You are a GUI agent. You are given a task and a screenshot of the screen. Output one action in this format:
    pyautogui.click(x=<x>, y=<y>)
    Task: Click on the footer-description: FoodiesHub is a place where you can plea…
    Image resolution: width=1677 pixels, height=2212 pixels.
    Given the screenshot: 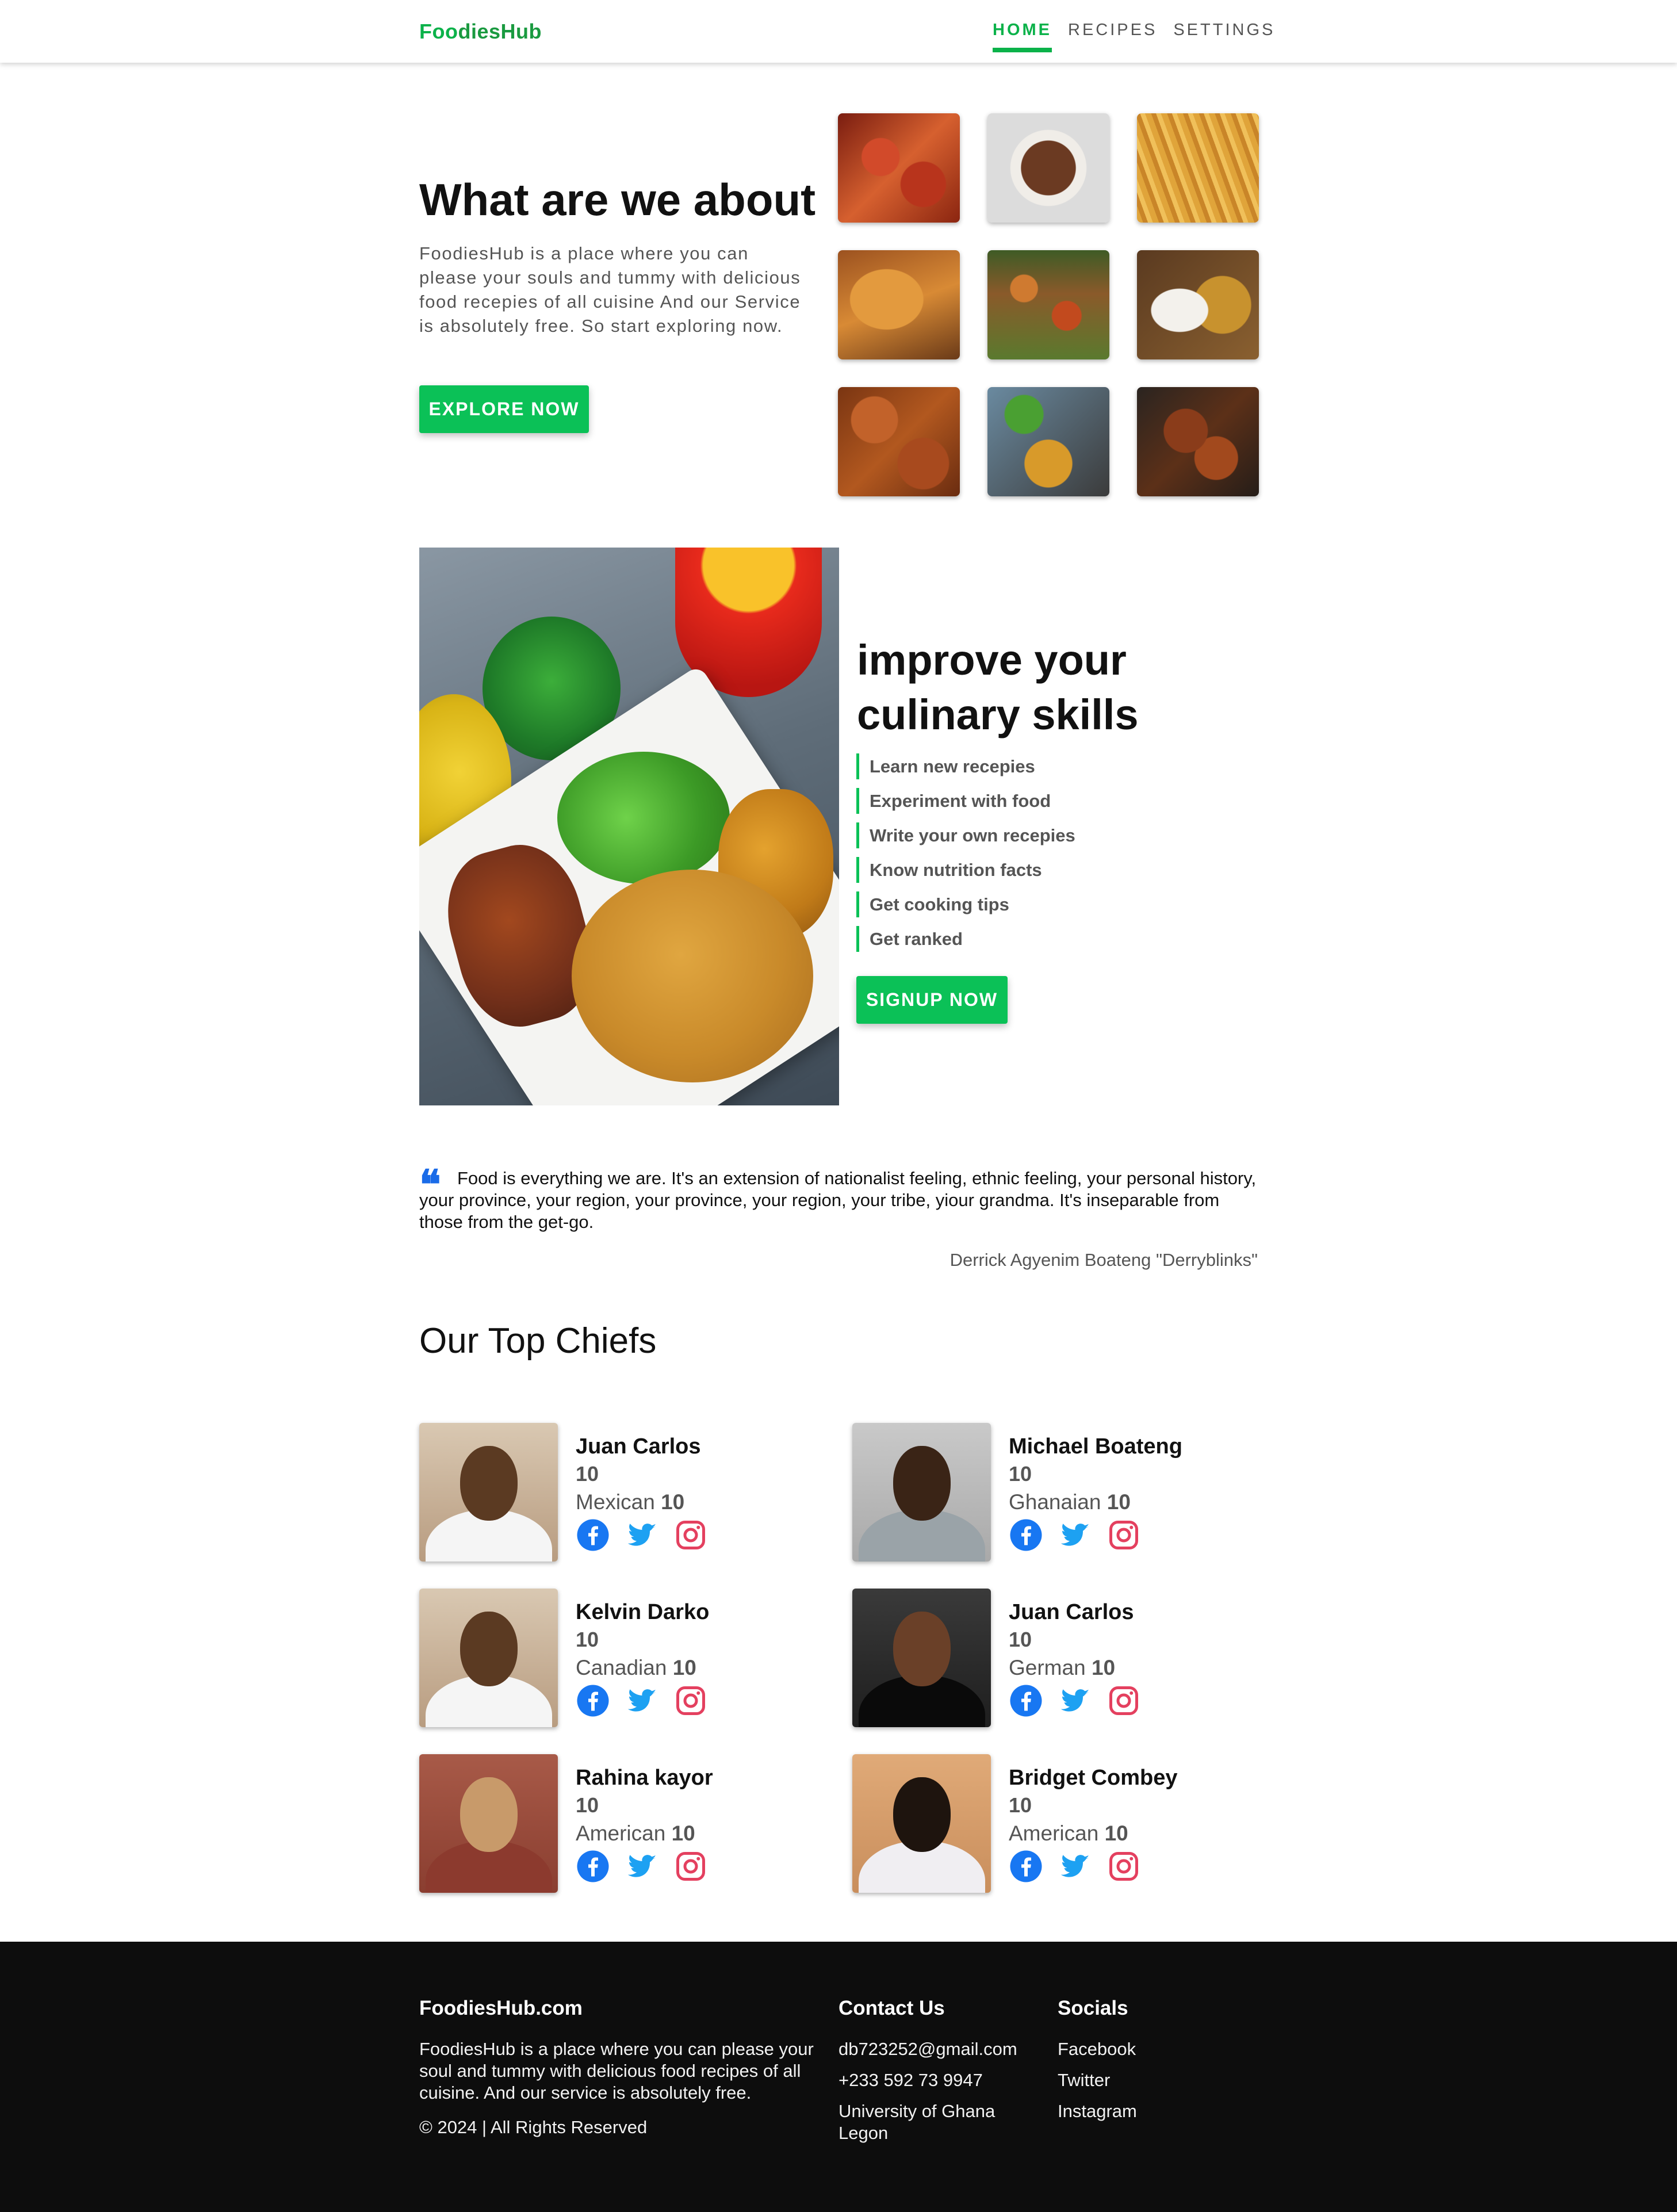 What is the action you would take?
    pyautogui.click(x=616, y=2071)
    